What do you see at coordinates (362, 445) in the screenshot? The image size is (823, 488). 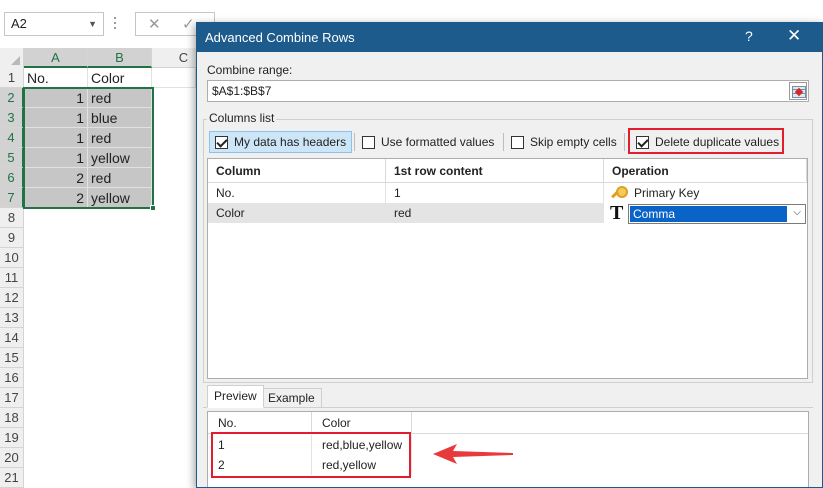 I see `preview-cell: red,blue,yellow` at bounding box center [362, 445].